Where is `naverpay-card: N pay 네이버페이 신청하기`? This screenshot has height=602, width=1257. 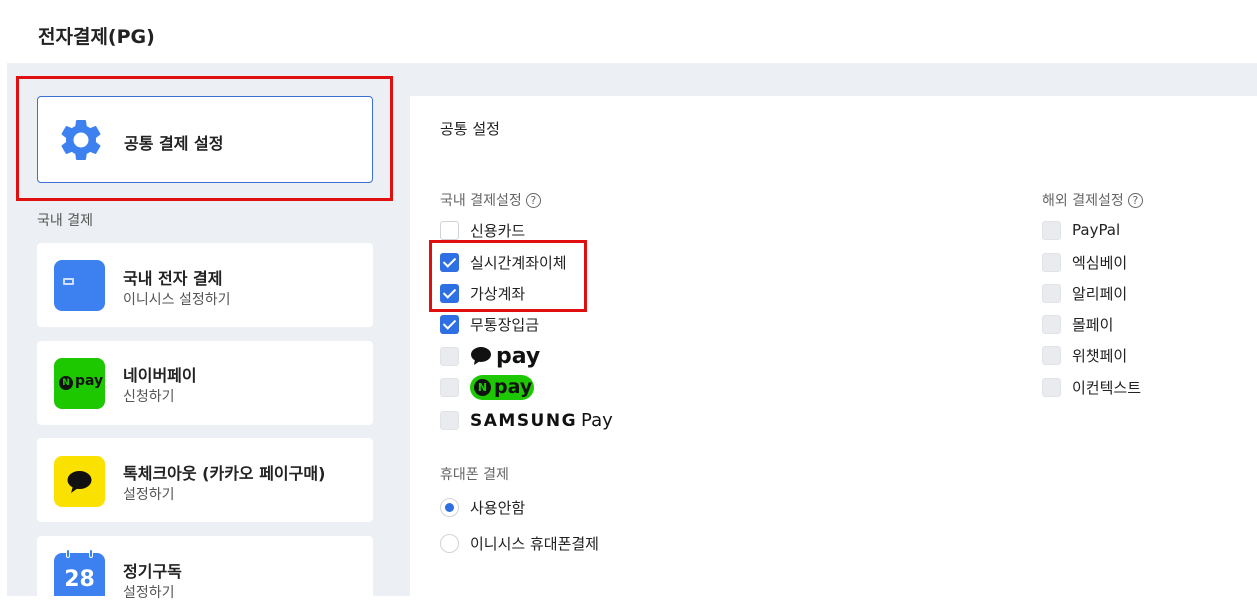
naverpay-card: N pay 네이버페이 신청하기 is located at coordinates (205, 383).